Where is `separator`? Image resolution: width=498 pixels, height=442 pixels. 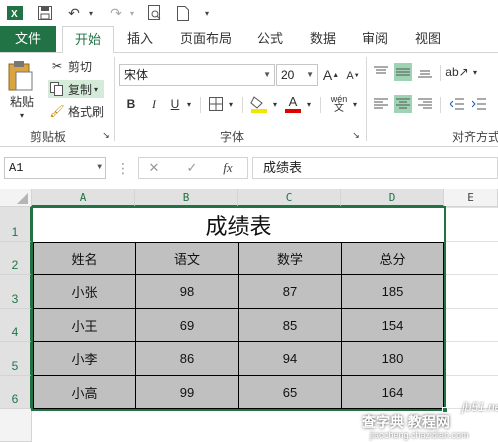 separator is located at coordinates (440, 73).